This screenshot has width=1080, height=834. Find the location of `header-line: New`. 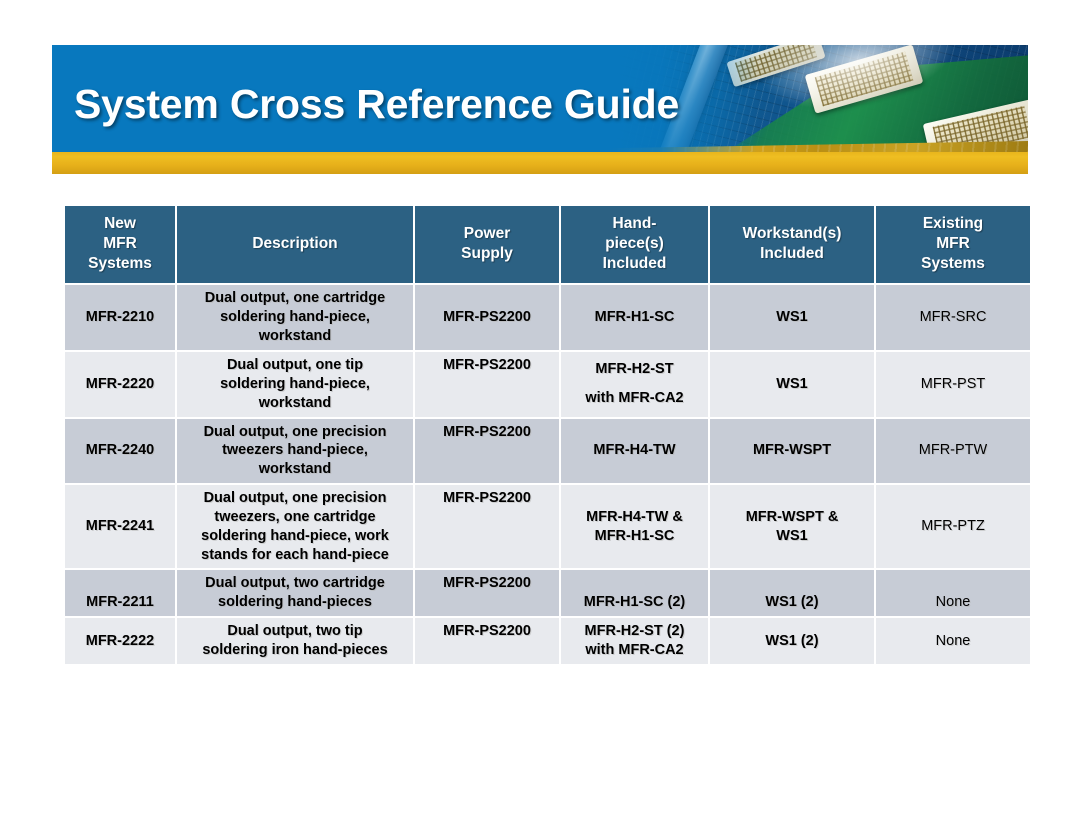

header-line: New is located at coordinates (120, 223).